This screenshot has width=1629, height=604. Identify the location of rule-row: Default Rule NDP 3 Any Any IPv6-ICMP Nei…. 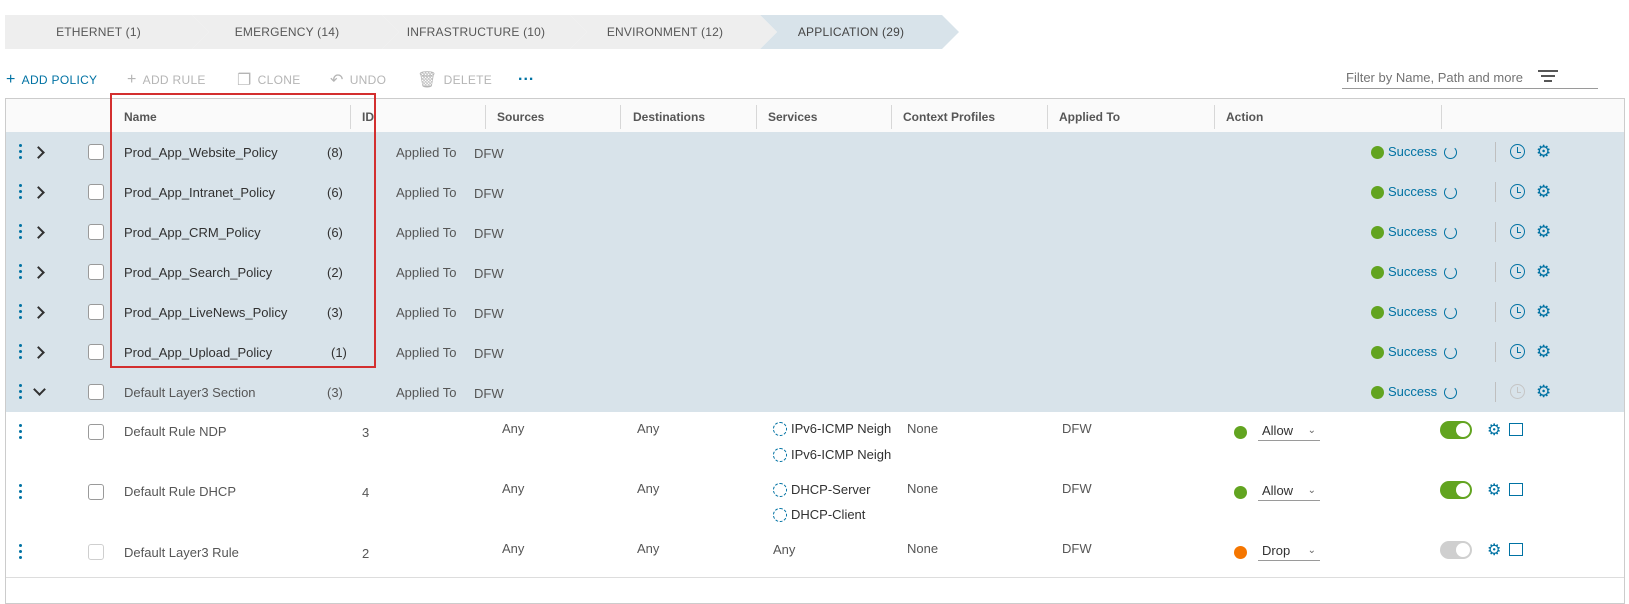
(815, 442).